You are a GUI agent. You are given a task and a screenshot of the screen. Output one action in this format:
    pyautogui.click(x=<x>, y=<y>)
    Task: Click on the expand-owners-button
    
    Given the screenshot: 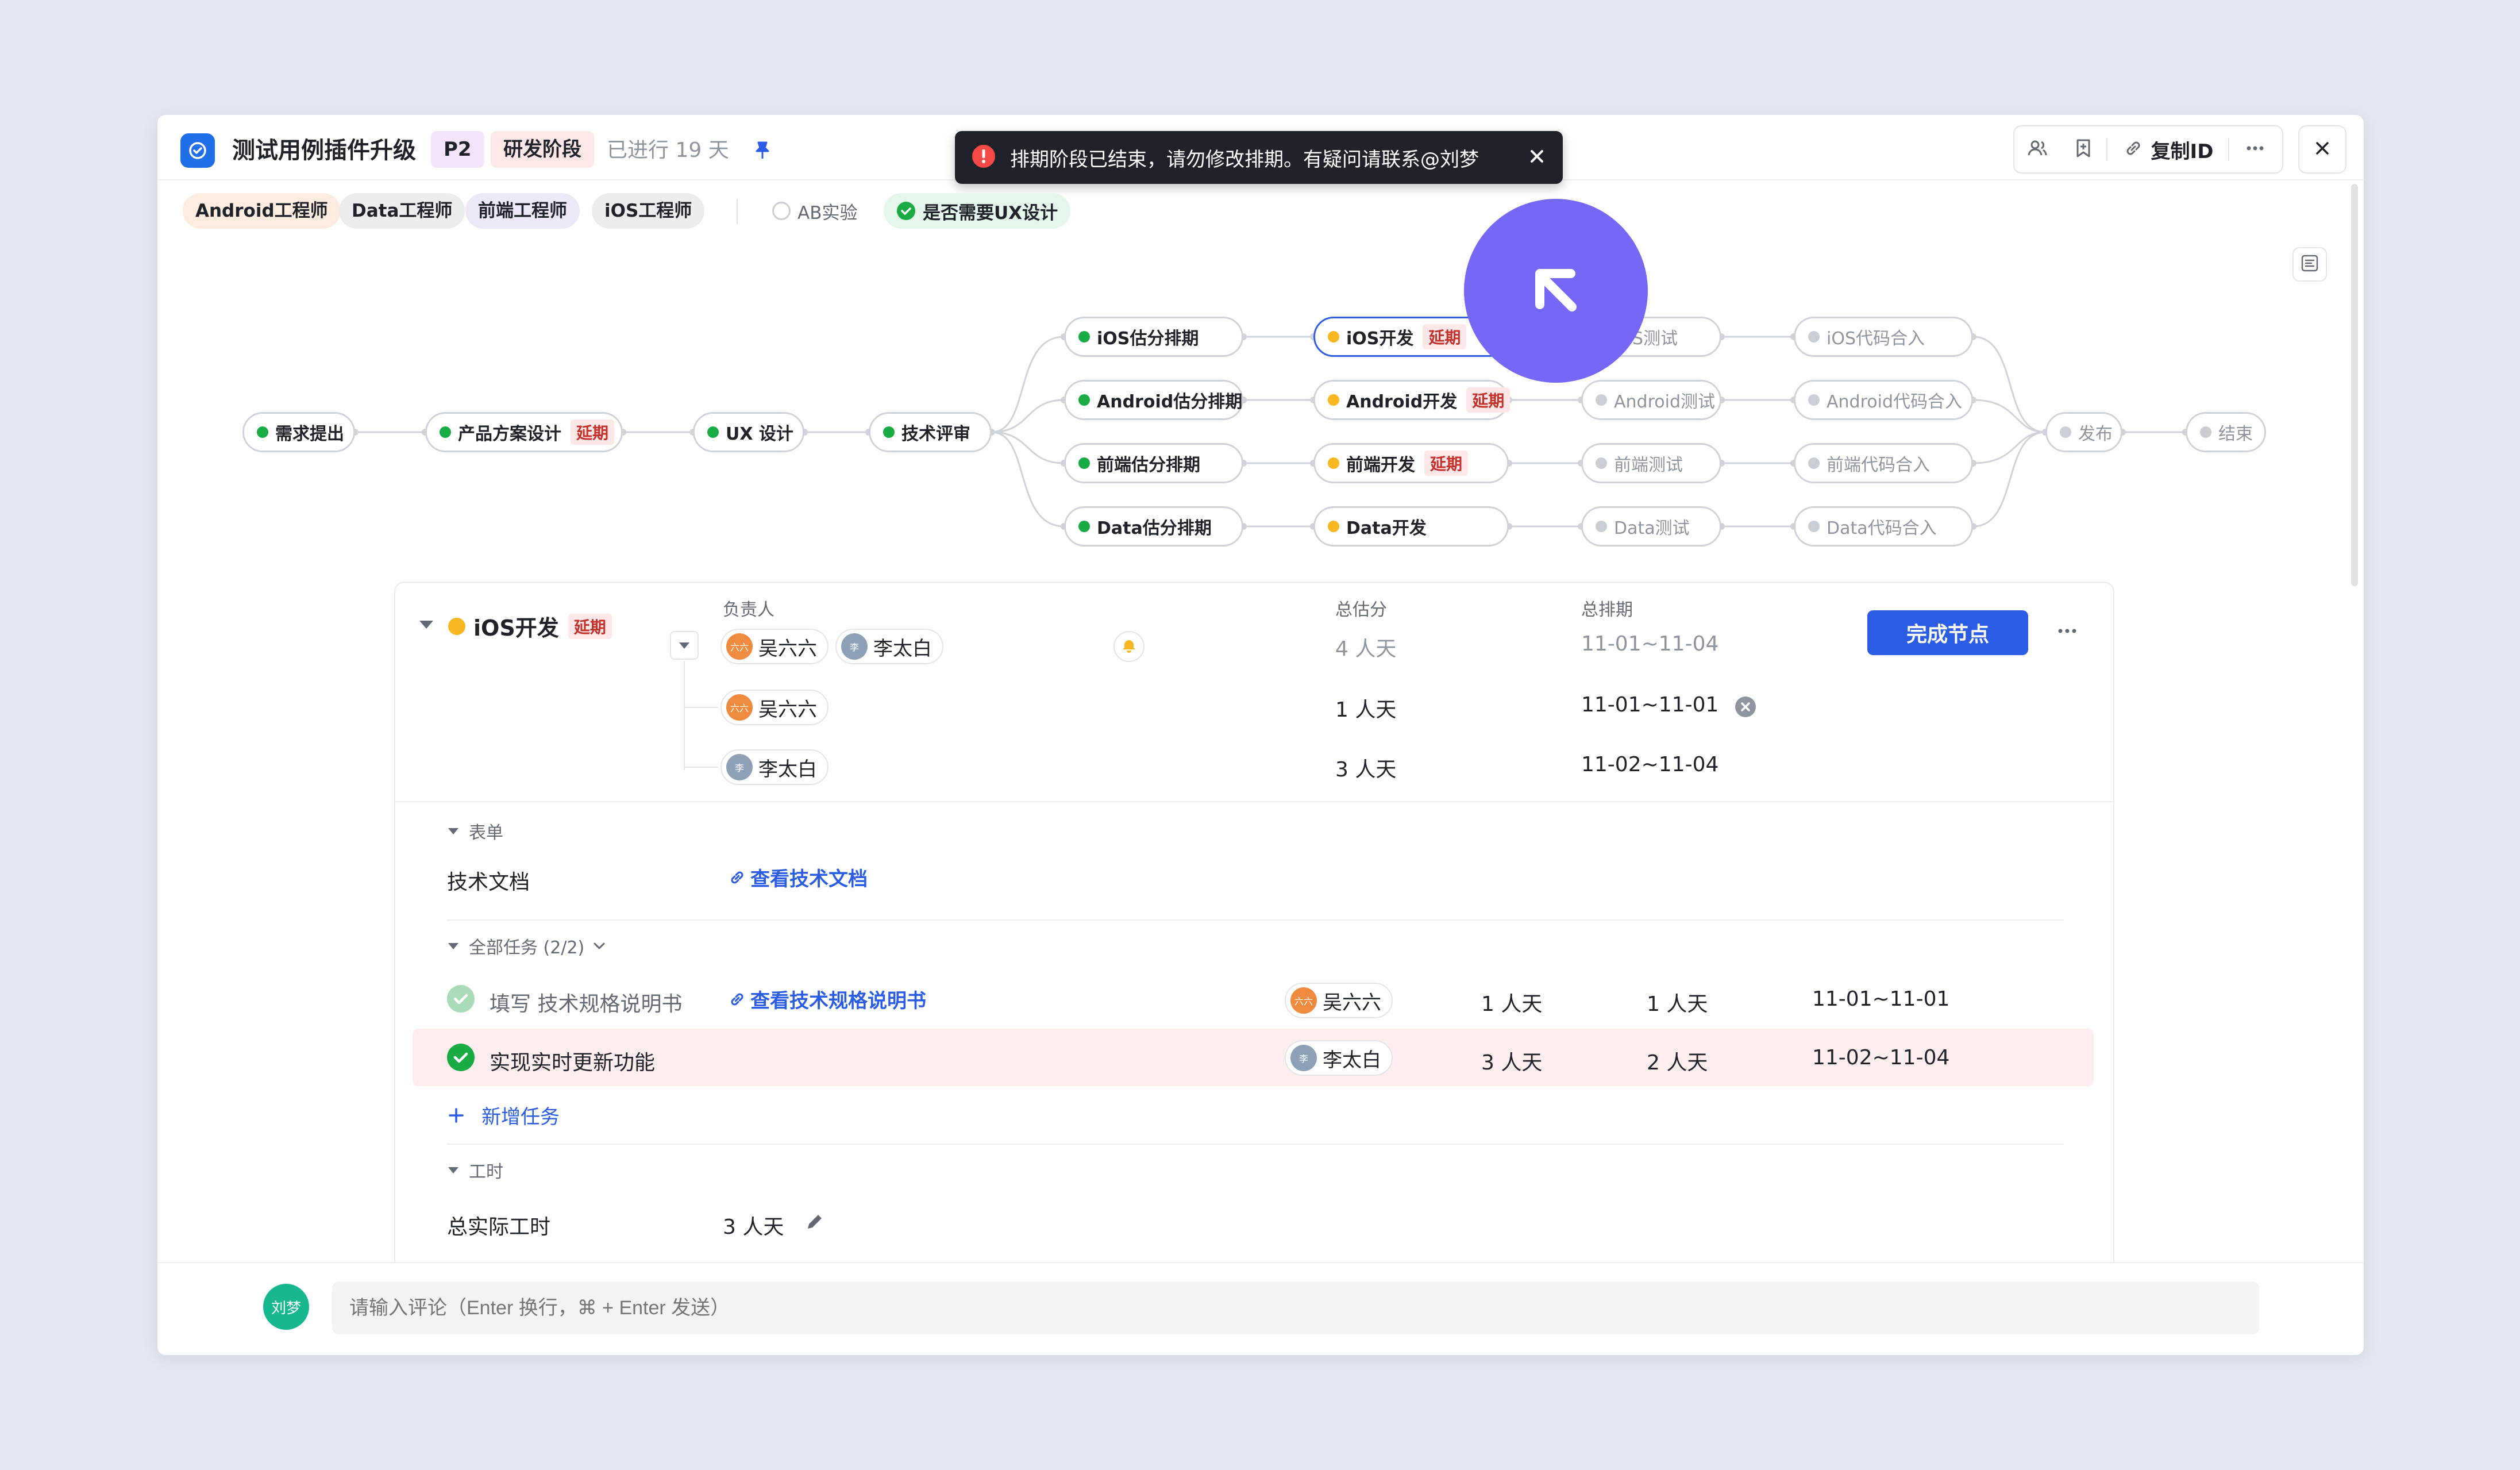 What is the action you would take?
    pyautogui.click(x=685, y=645)
    